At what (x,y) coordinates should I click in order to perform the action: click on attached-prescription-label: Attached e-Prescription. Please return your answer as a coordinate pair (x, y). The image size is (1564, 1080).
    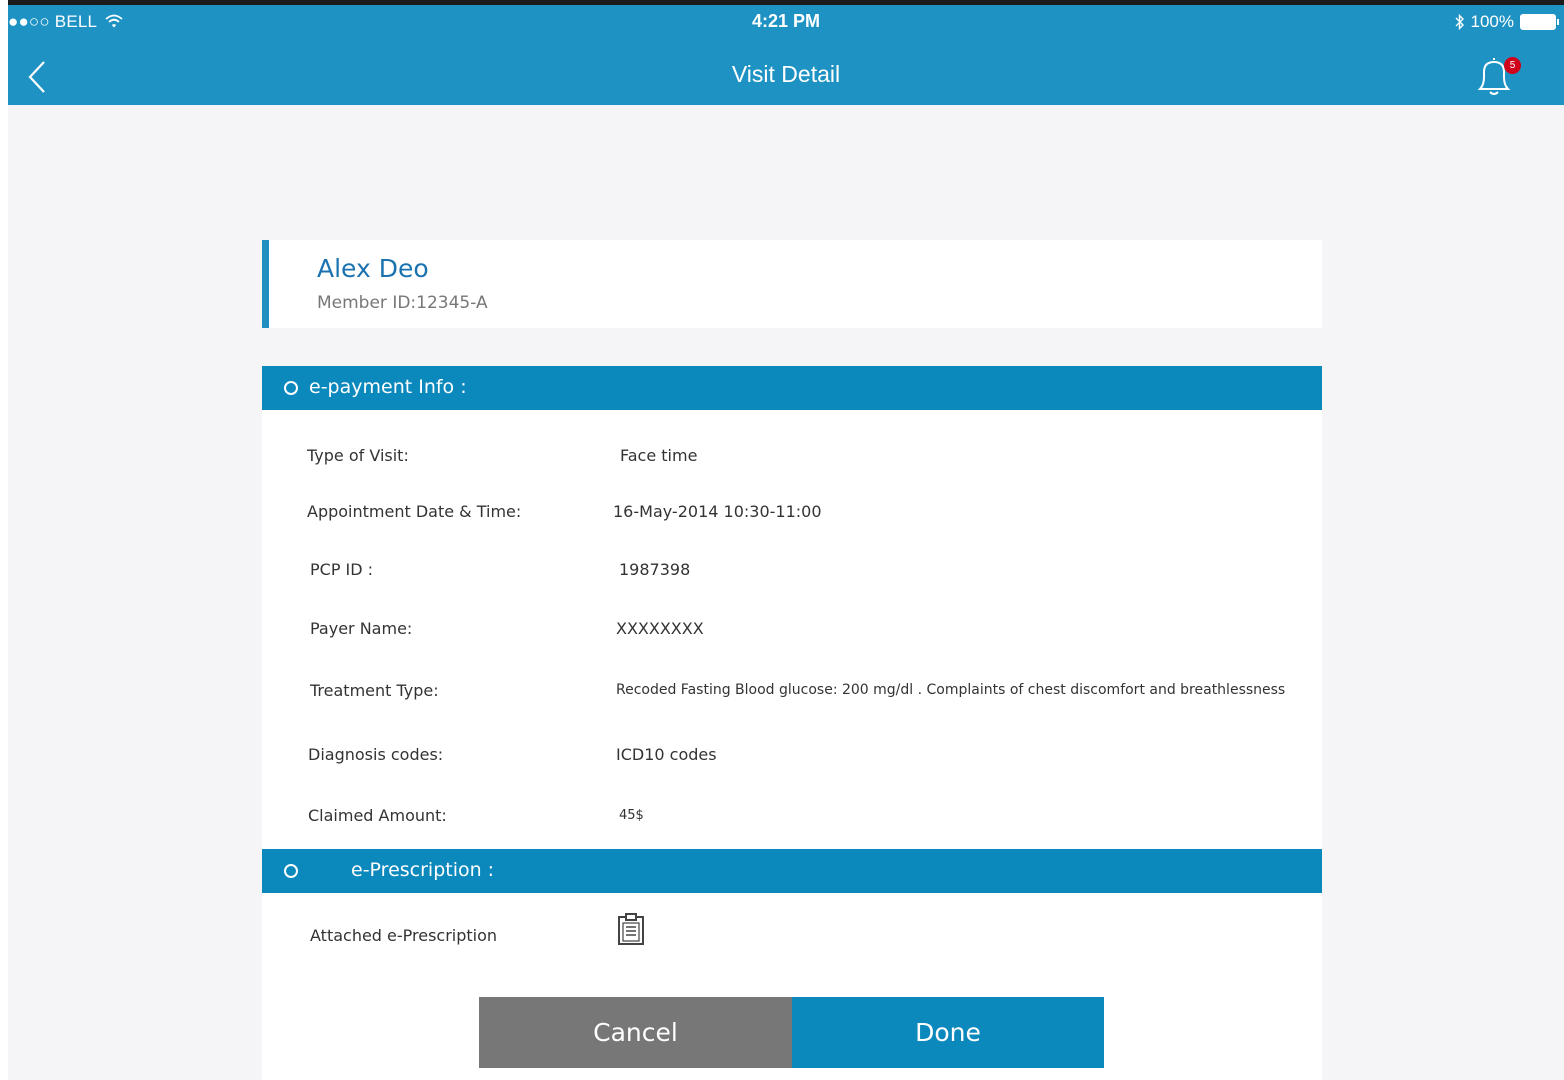
    Looking at the image, I should click on (404, 935).